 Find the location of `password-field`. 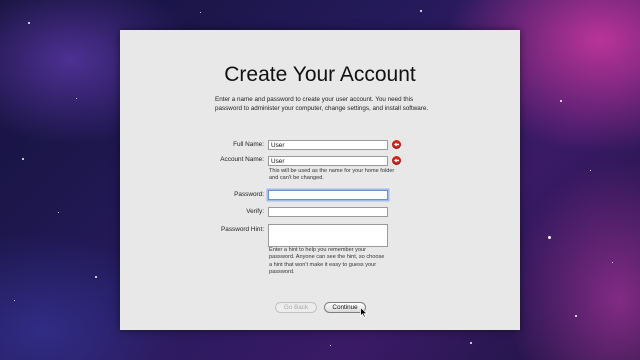

password-field is located at coordinates (328, 195).